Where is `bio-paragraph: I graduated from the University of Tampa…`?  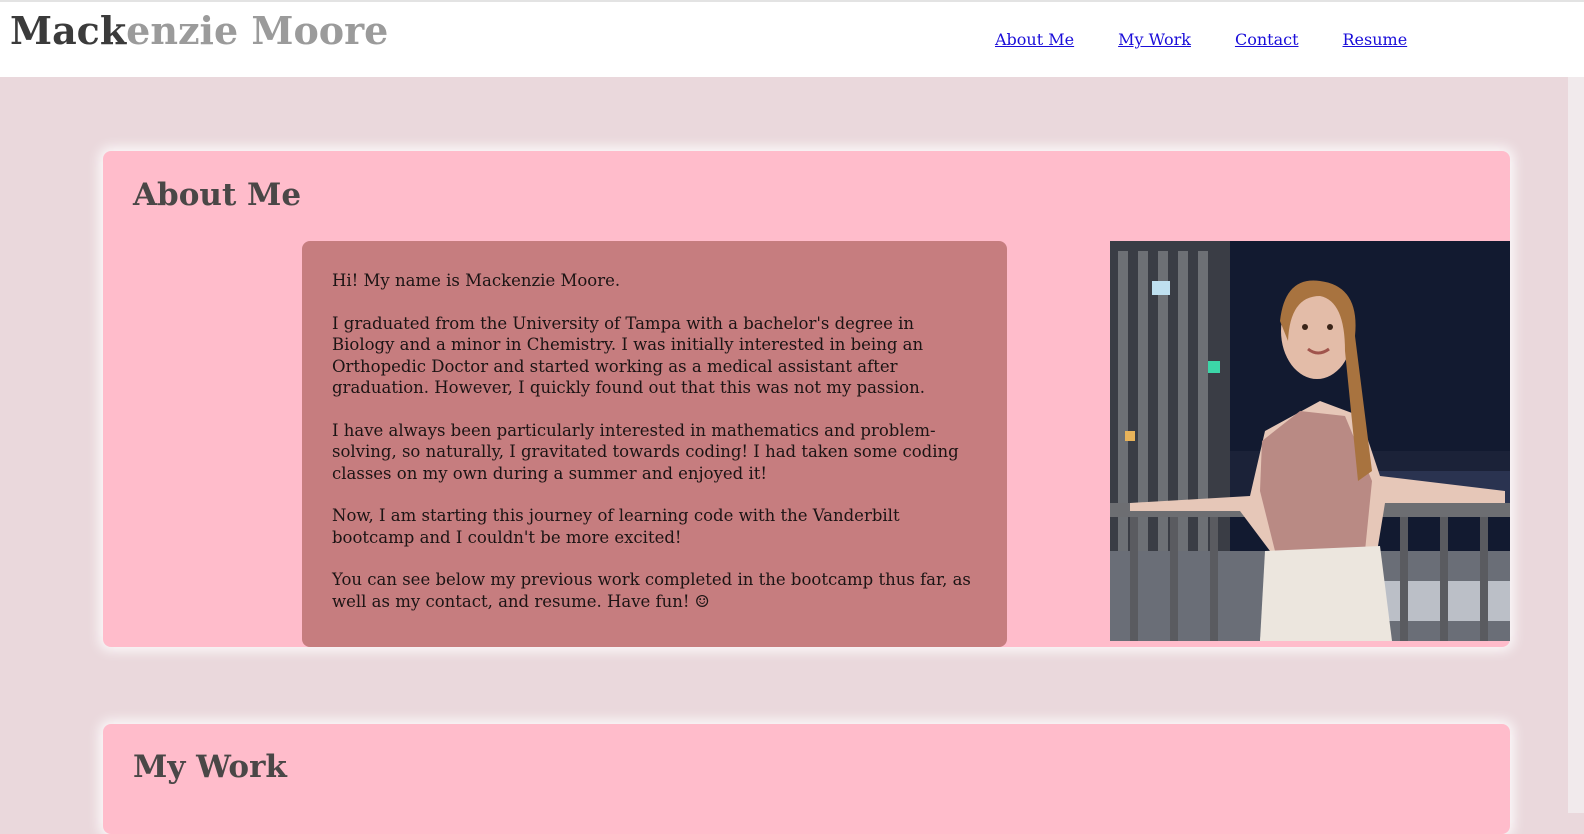
bio-paragraph: I graduated from the University of Tampa… is located at coordinates (628, 355).